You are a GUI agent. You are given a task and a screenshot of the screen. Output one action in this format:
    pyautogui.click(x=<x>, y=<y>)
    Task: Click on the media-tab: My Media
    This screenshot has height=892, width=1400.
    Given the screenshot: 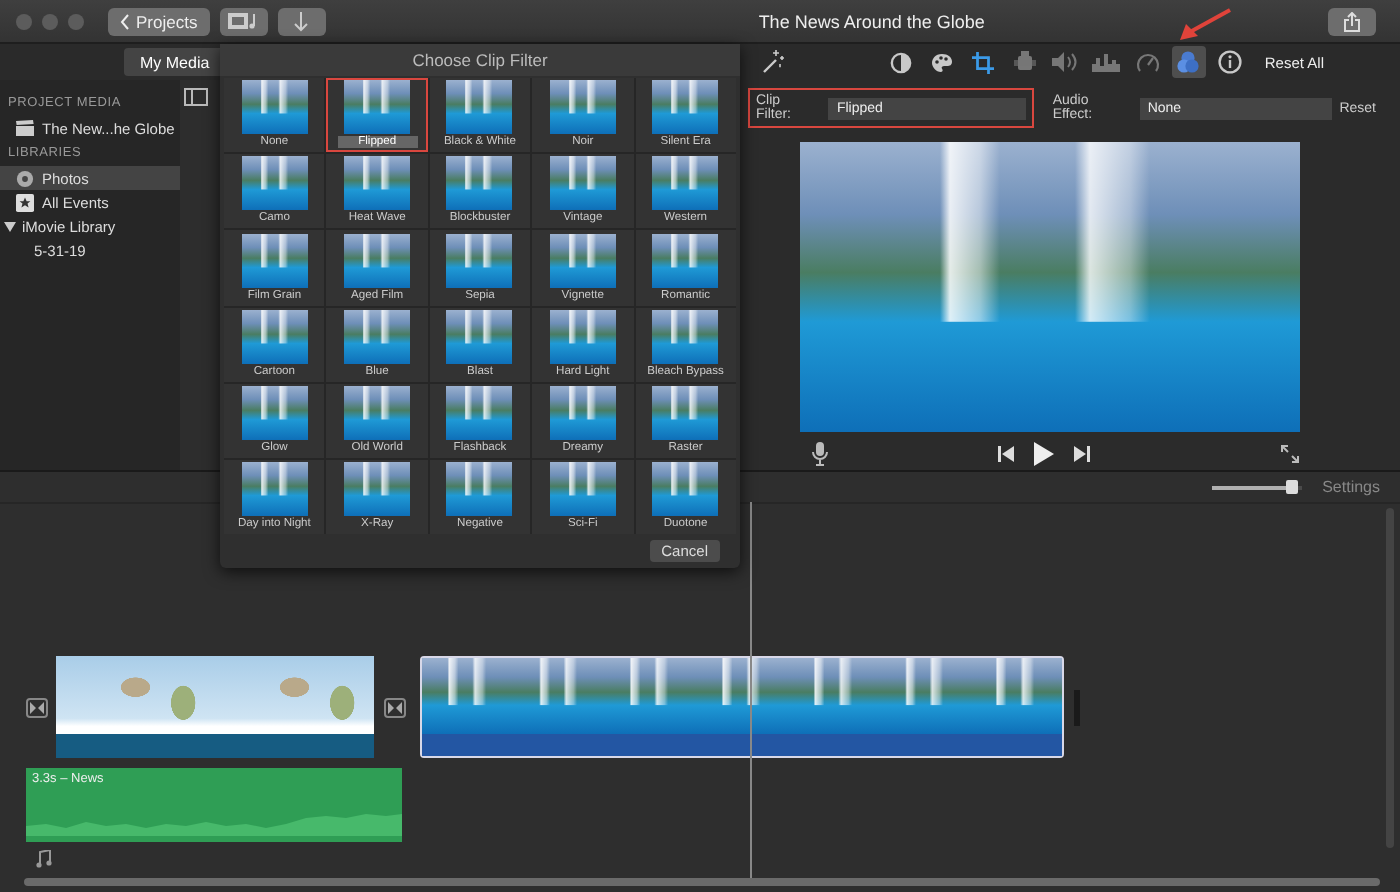 What is the action you would take?
    pyautogui.click(x=175, y=62)
    